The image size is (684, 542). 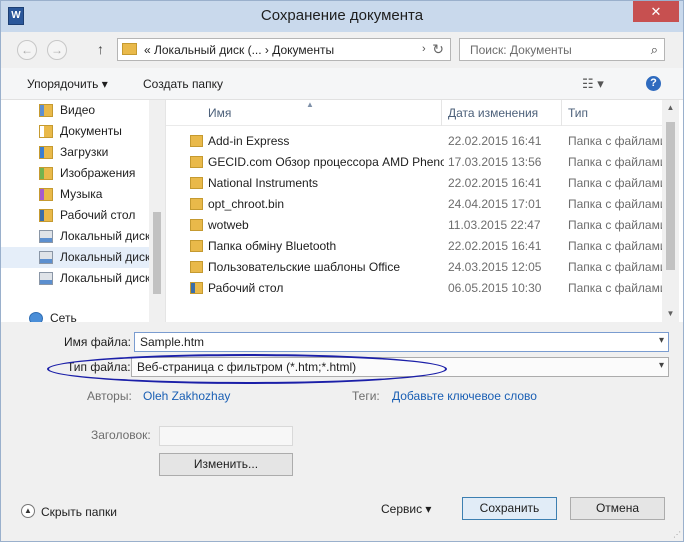 What do you see at coordinates (342, 84) in the screenshot?
I see `toolbar: Упорядочить ▾ Создать папку ☷ ▾ ?` at bounding box center [342, 84].